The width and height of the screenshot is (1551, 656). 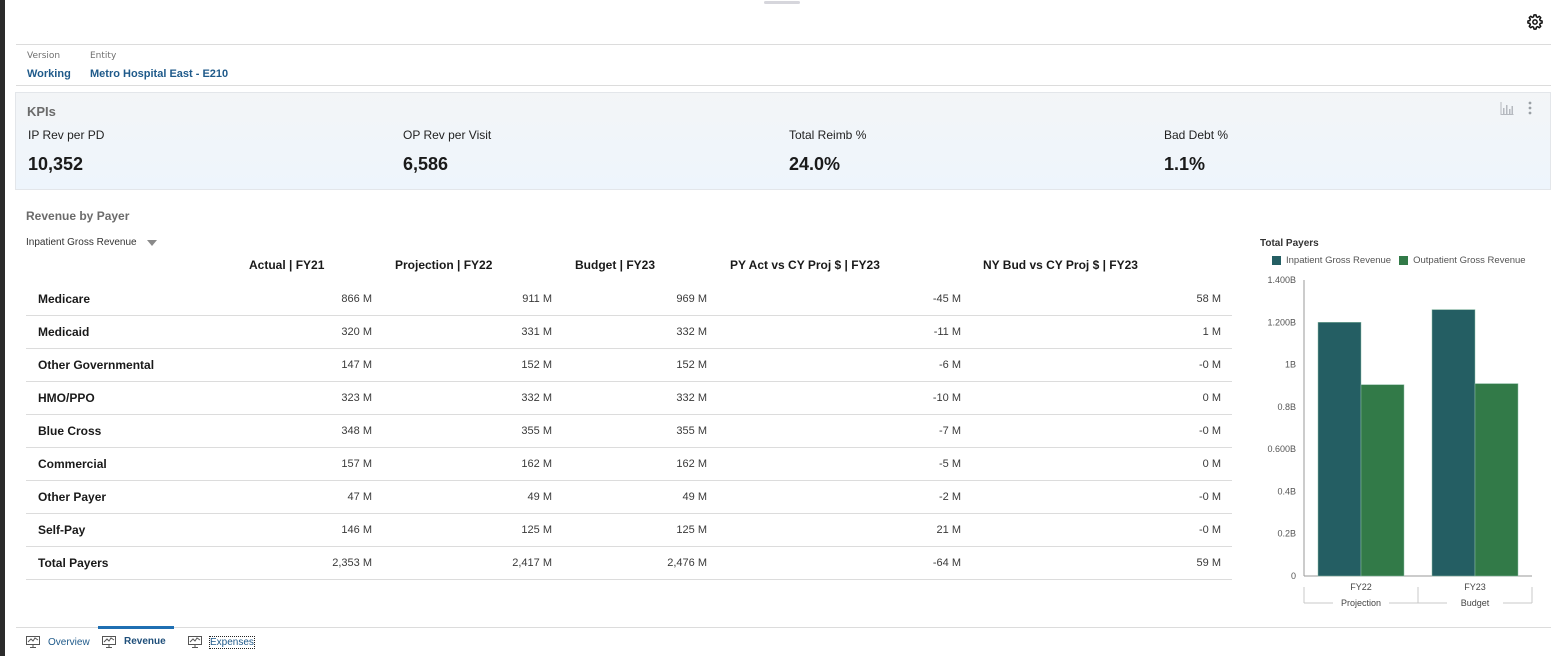 I want to click on table-row: Commercial 157 M 162 M 162 M -5 M 0 M, so click(x=629, y=464).